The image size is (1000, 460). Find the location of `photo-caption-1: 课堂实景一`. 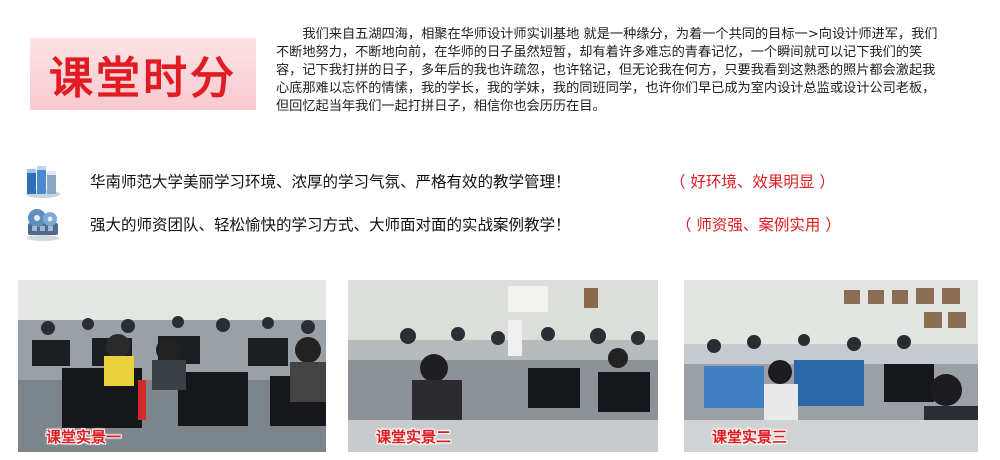

photo-caption-1: 课堂实景一 is located at coordinates (84, 437).